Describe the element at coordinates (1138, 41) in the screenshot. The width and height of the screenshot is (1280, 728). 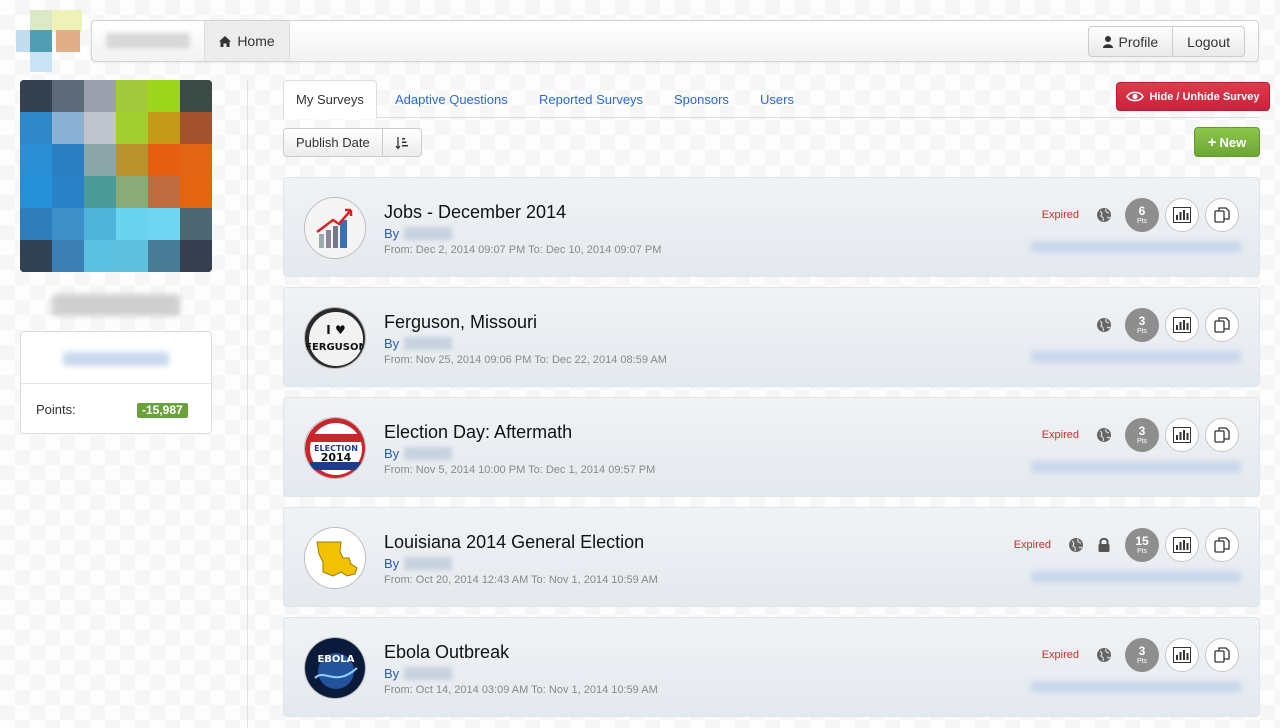
I see `profile-label: Profile` at that location.